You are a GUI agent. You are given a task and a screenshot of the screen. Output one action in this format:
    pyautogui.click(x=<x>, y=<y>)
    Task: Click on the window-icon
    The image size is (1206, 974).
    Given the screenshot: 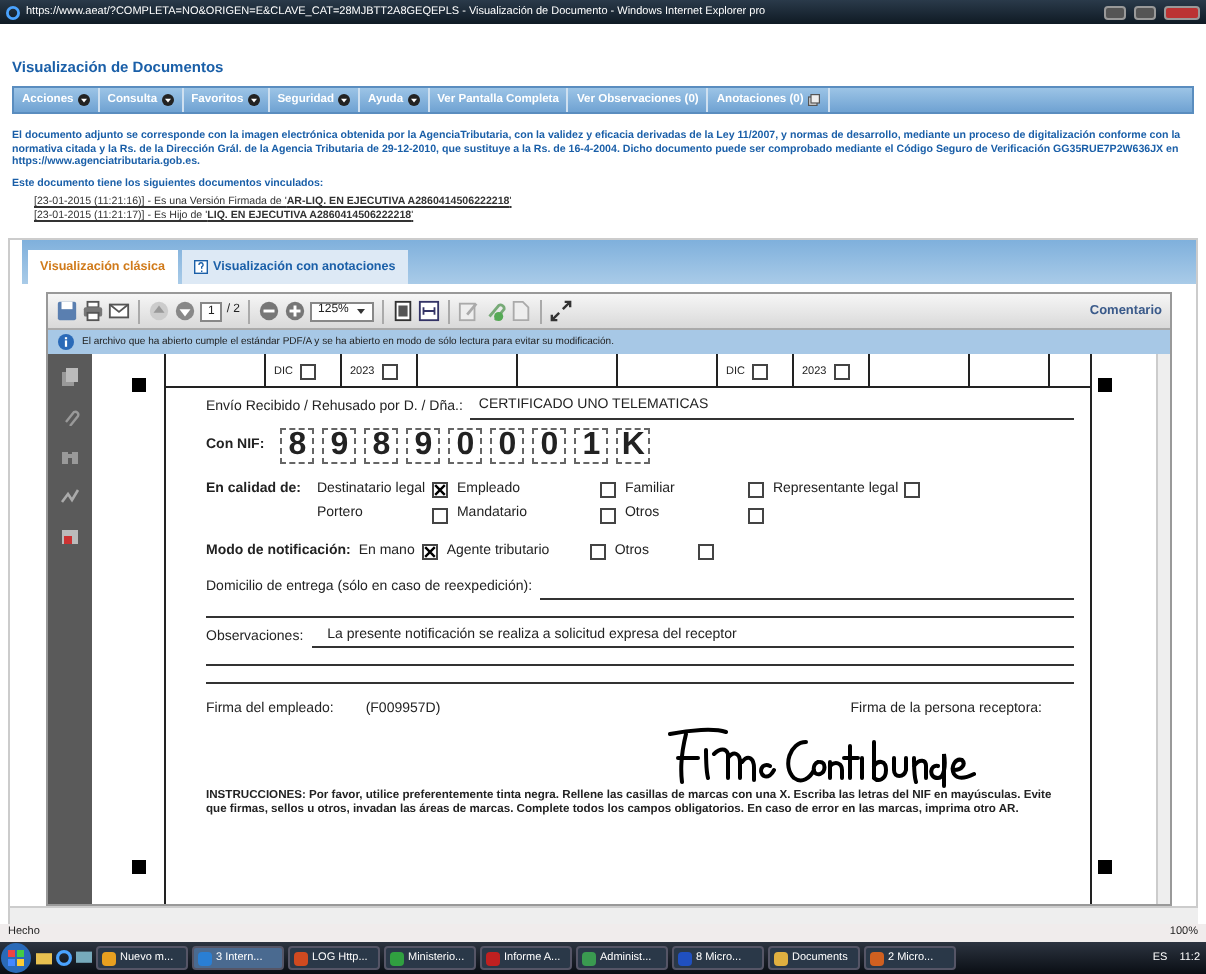 What is the action you would take?
    pyautogui.click(x=813, y=100)
    